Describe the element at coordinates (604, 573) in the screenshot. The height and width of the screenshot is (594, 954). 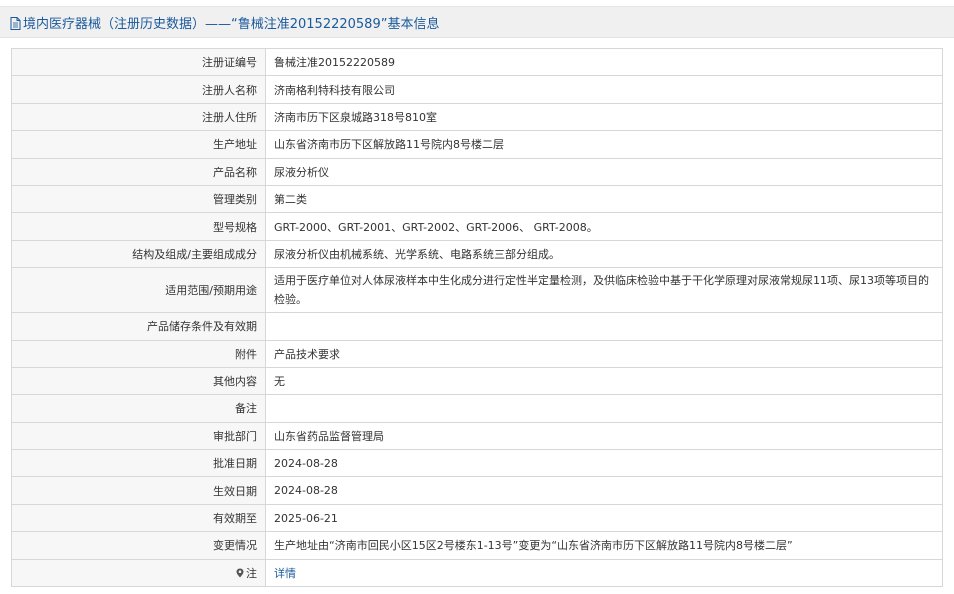
I see `note-value-cell: 详情` at that location.